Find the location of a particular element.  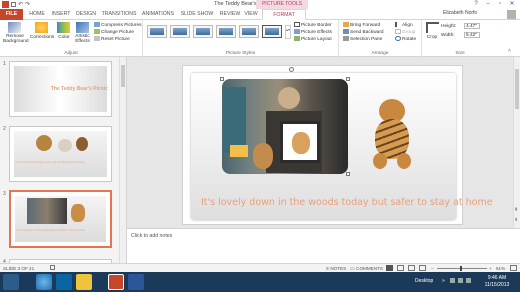

clock-date: 11/15/2013 is located at coordinates (497, 285).